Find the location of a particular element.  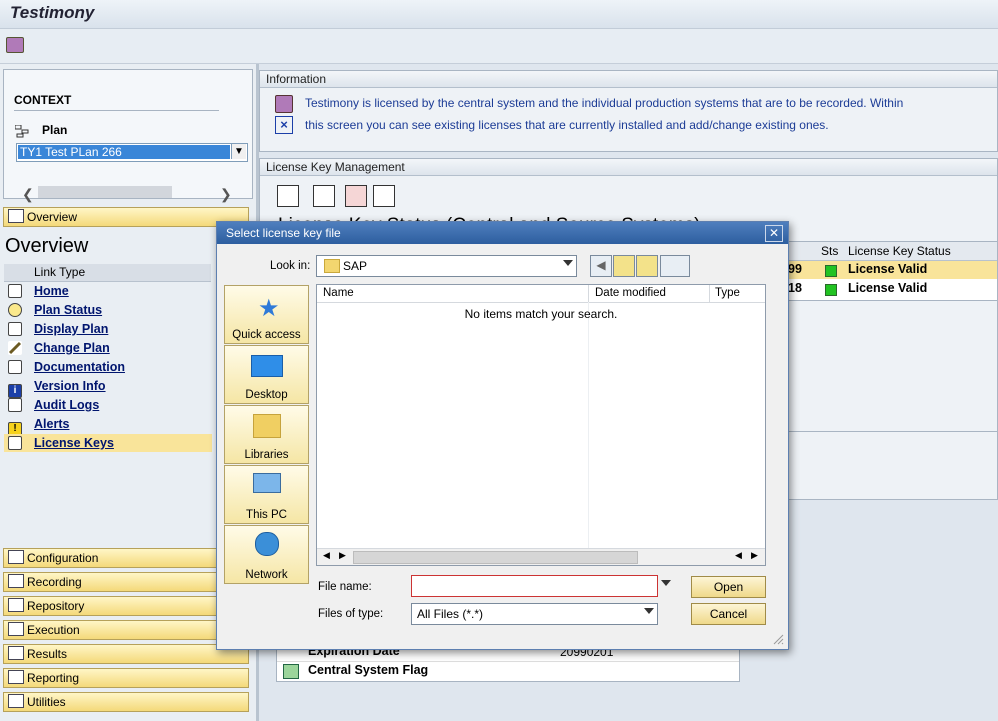

link-version-info: i Version Info is located at coordinates (108, 387).